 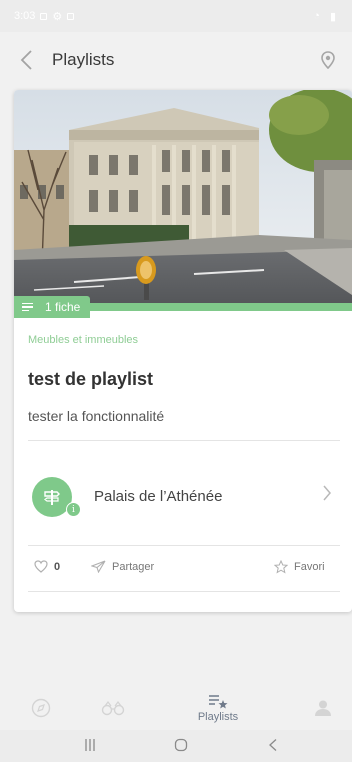 I want to click on system-navigation-bar, so click(x=176, y=746).